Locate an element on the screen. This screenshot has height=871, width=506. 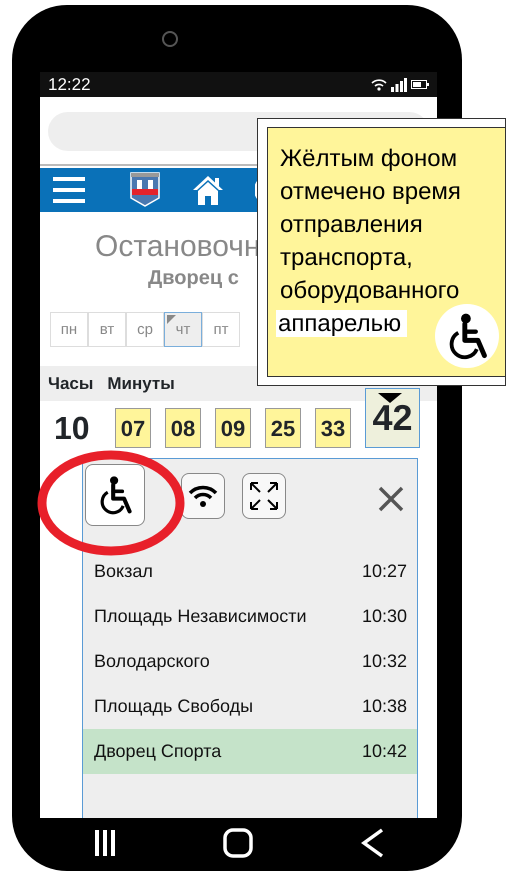
stop-time: 10:42 is located at coordinates (384, 752).